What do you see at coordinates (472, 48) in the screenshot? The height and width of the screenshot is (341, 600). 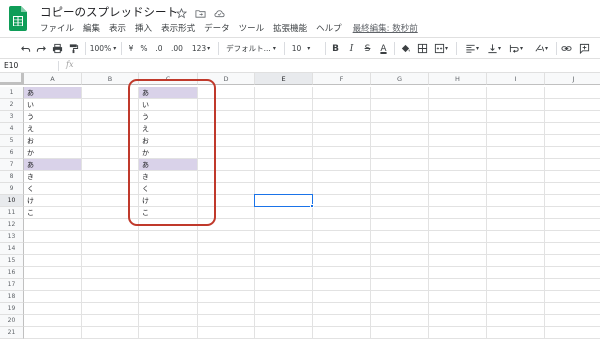 I see `horizontal-align-icon: ▾` at bounding box center [472, 48].